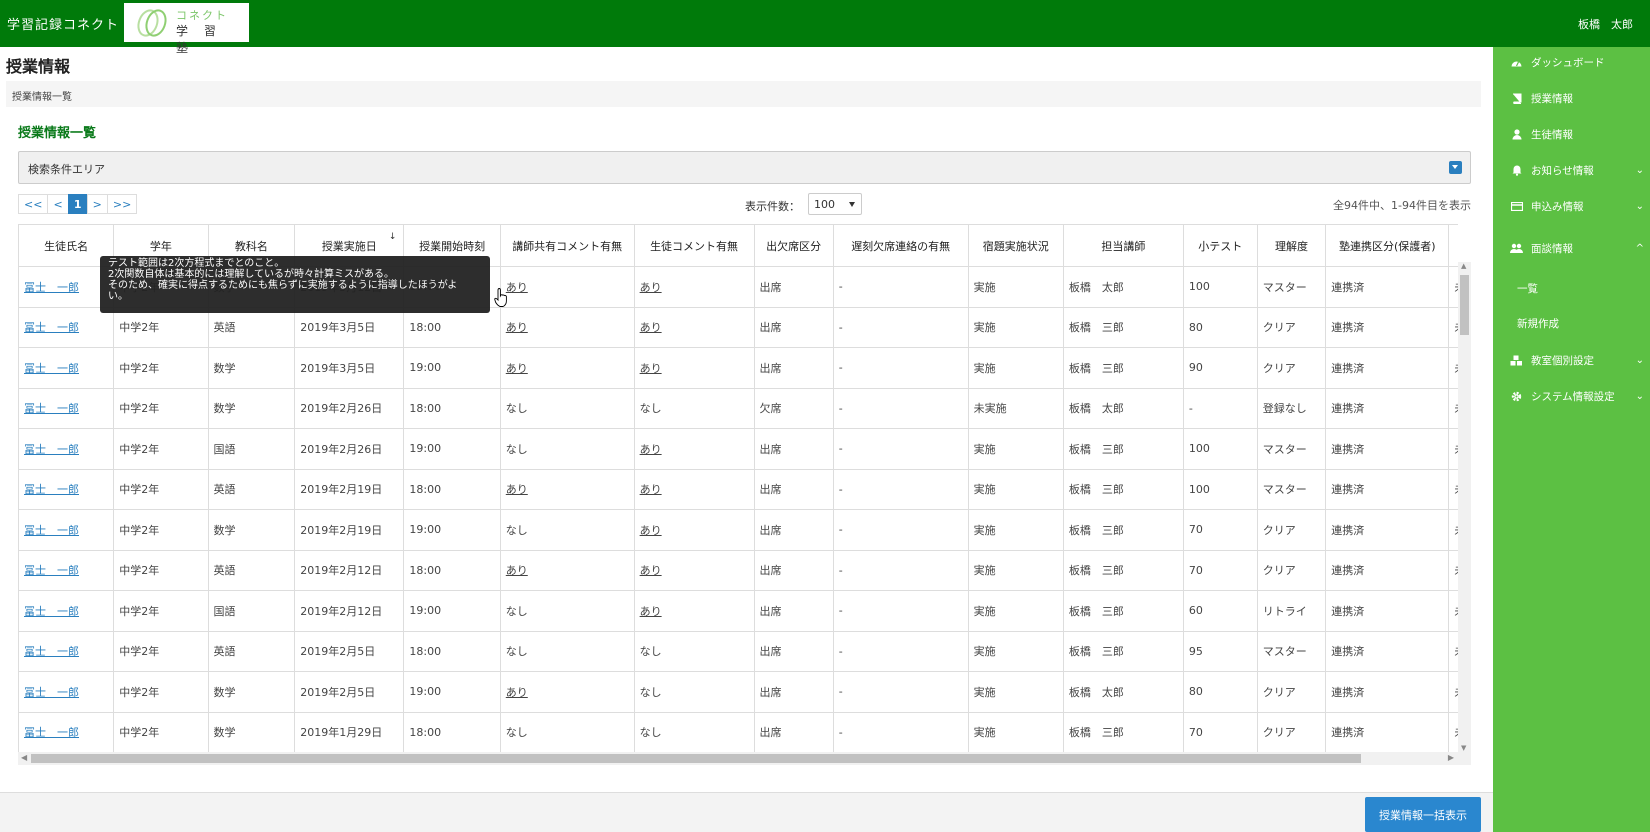  Describe the element at coordinates (1571, 170) in the screenshot. I see `sidebar-item-notices: お知らせ情報 ⌄` at that location.